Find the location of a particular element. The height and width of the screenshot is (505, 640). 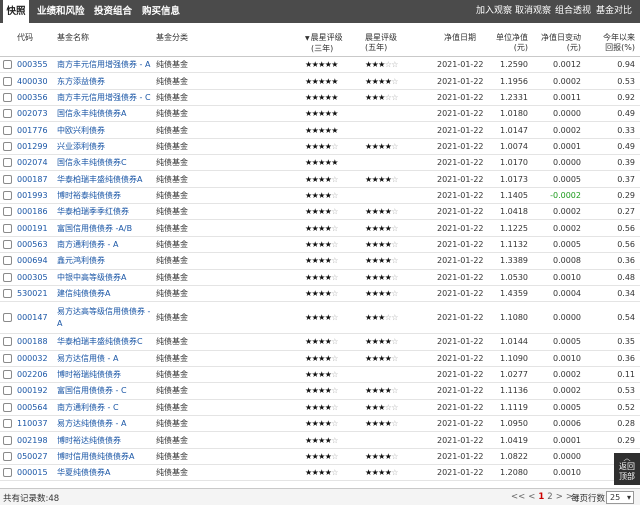

page-2-link: 2 is located at coordinates (549, 497).